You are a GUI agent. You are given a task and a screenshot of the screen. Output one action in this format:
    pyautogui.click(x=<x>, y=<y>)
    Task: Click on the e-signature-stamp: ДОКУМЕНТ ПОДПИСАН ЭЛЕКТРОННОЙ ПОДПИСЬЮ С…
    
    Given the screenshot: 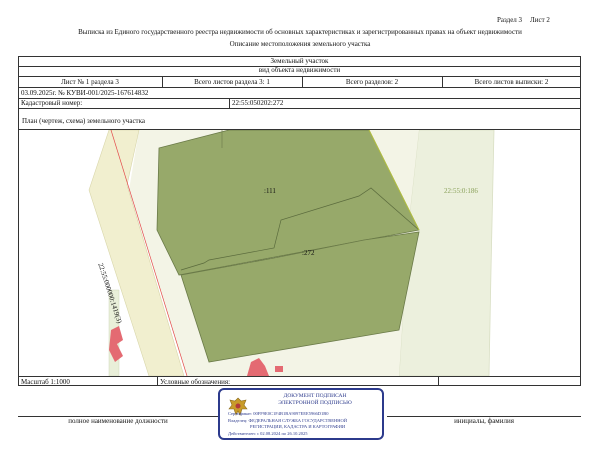 What is the action you would take?
    pyautogui.click(x=301, y=414)
    